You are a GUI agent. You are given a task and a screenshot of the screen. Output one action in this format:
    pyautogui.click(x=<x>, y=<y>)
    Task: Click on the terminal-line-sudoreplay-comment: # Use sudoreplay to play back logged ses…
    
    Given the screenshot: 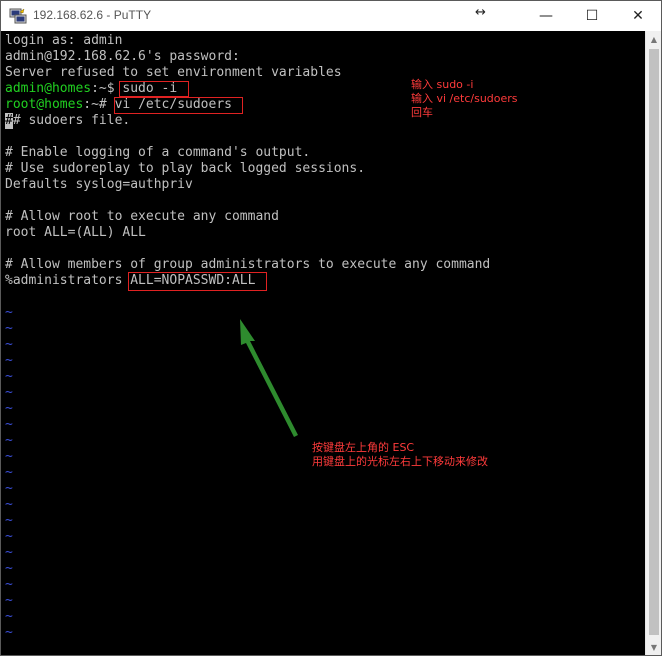 What is the action you would take?
    pyautogui.click(x=185, y=168)
    